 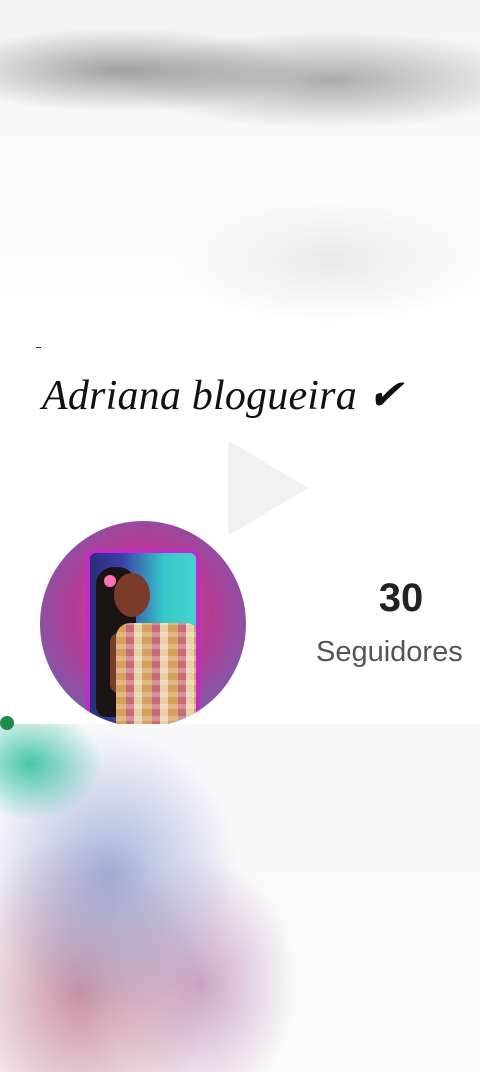 I want to click on followers-stat: 30 Seguidores, so click(x=398, y=621).